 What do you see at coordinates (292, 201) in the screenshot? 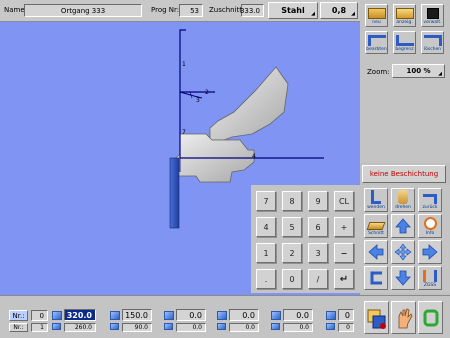
I see `key-8: 8` at bounding box center [292, 201].